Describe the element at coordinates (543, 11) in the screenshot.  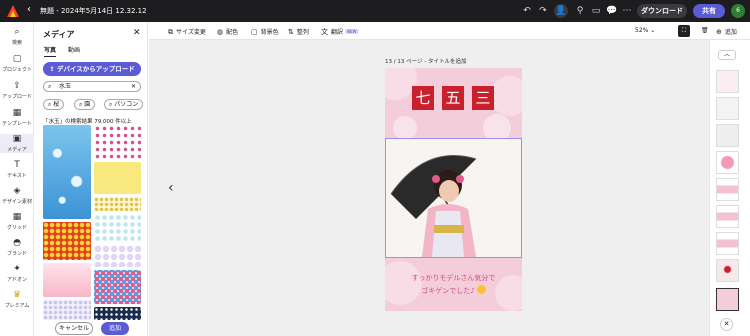
I see `redo-icon: ↷` at that location.